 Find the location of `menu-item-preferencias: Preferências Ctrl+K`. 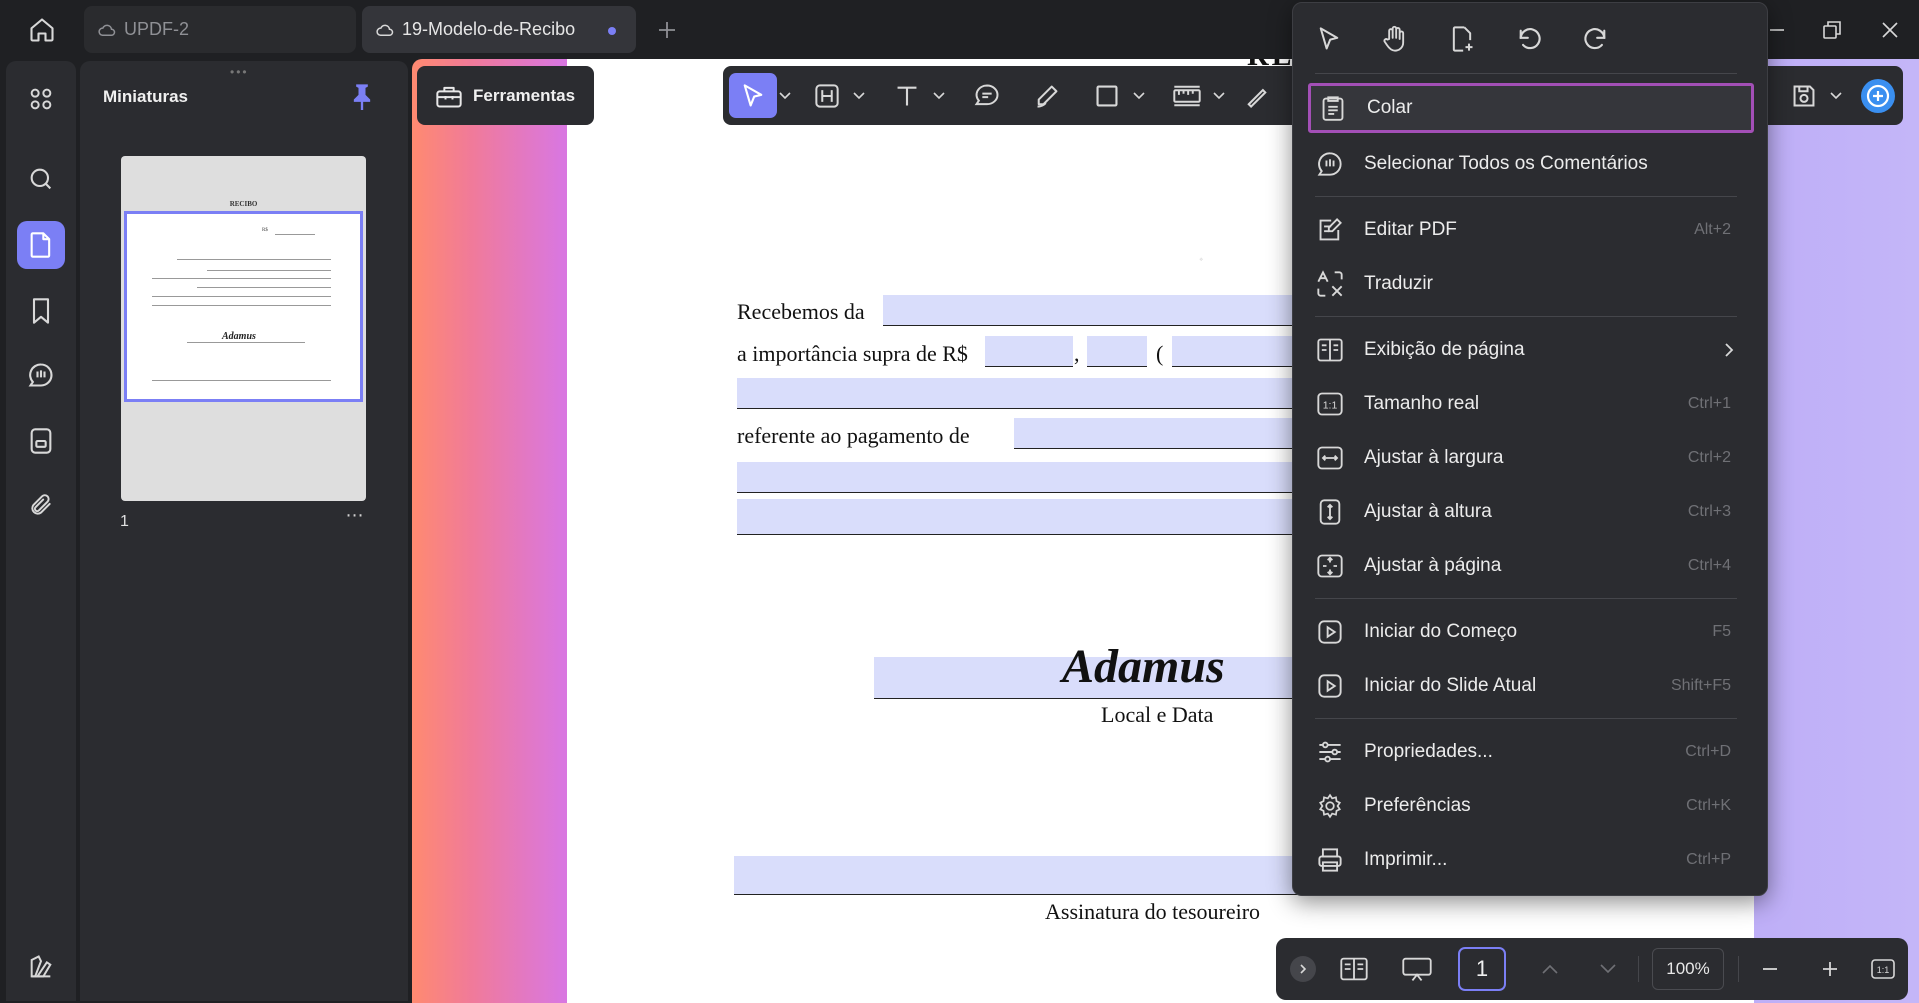

menu-item-preferencias: Preferências Ctrl+K is located at coordinates (1531, 806).